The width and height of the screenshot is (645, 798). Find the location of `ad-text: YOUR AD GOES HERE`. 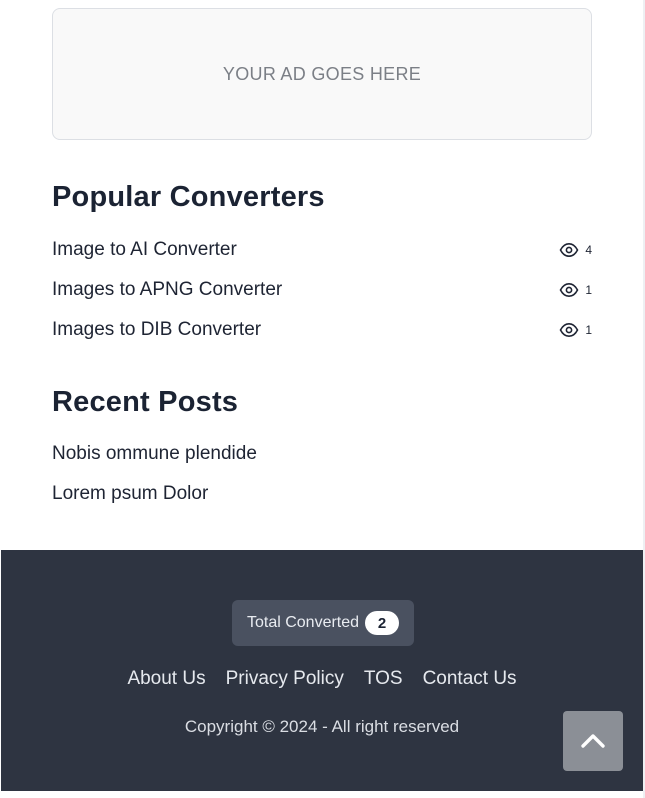

ad-text: YOUR AD GOES HERE is located at coordinates (322, 73).